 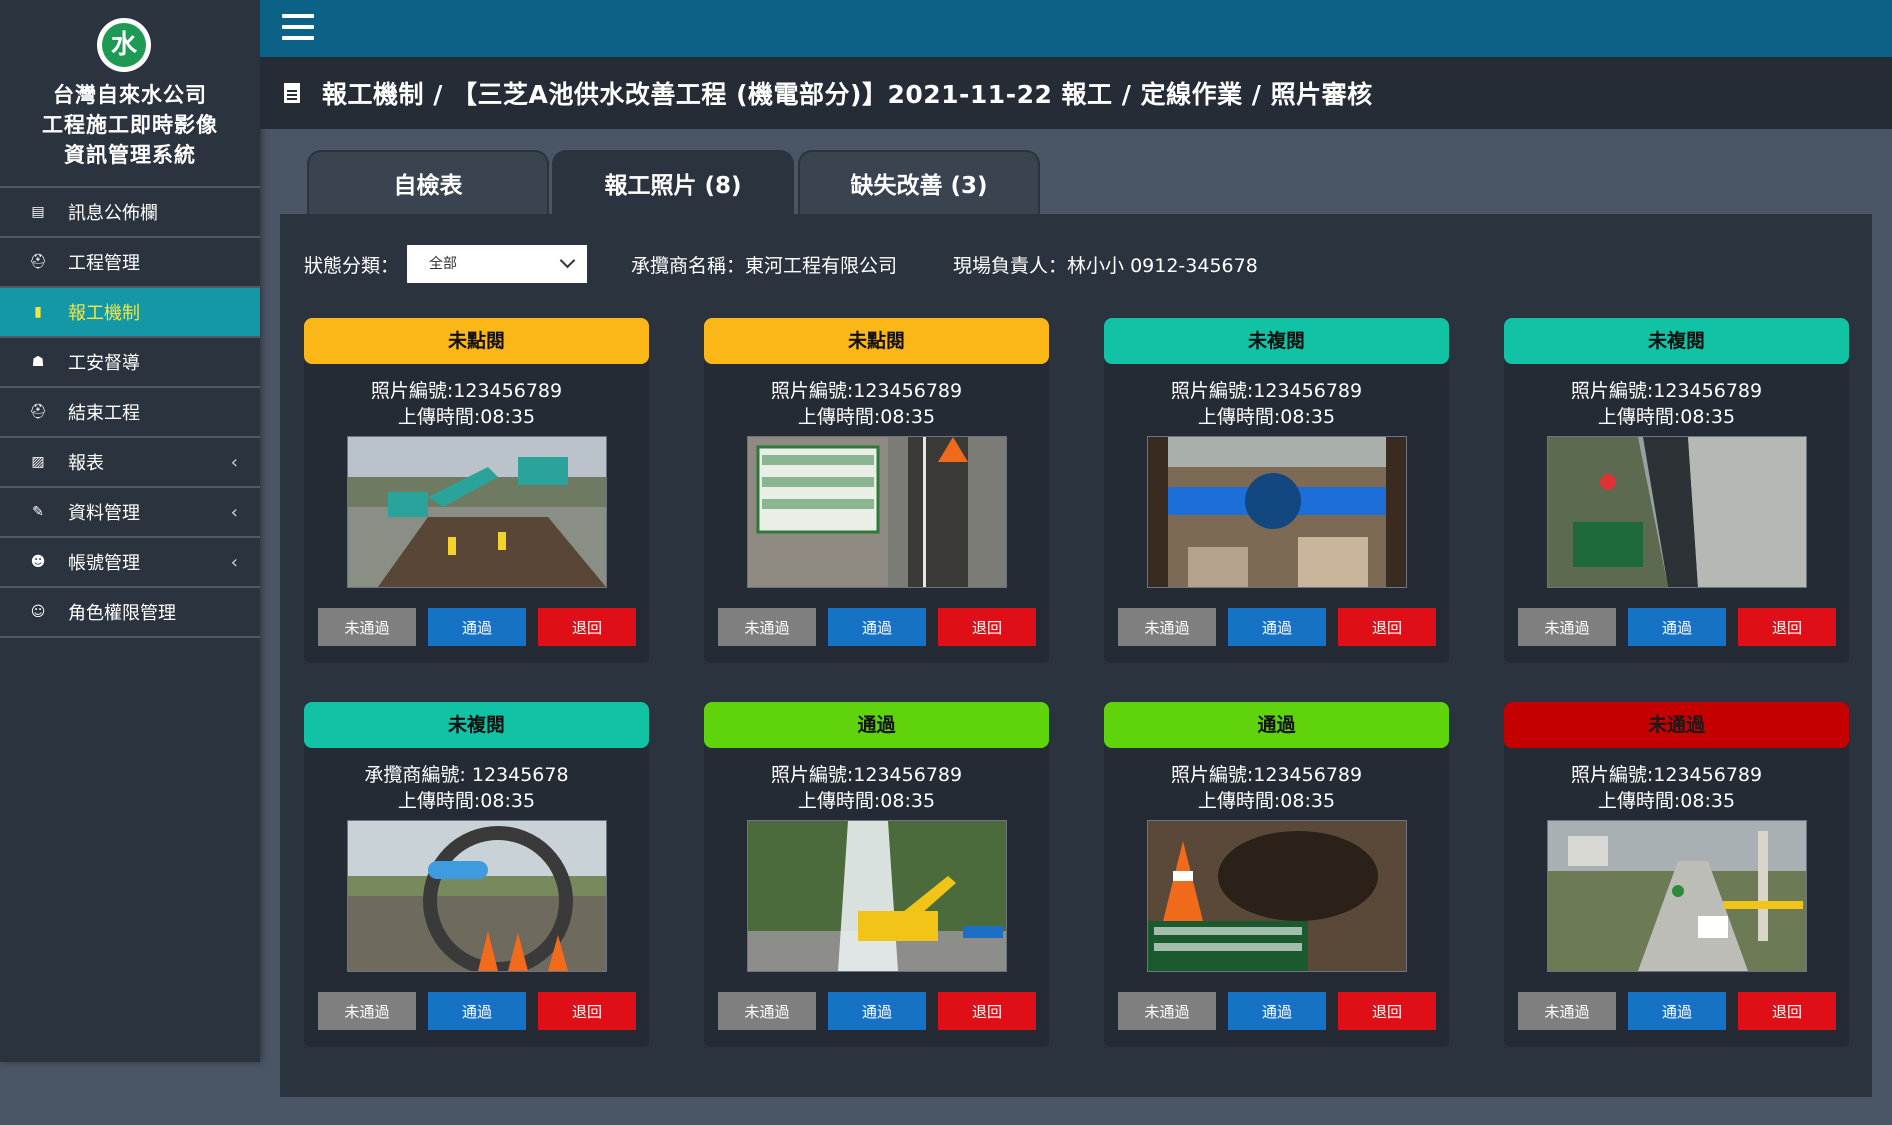 What do you see at coordinates (130, 563) in the screenshot?
I see `sidebar-item-7: ☻ 帳號管理 ‹` at bounding box center [130, 563].